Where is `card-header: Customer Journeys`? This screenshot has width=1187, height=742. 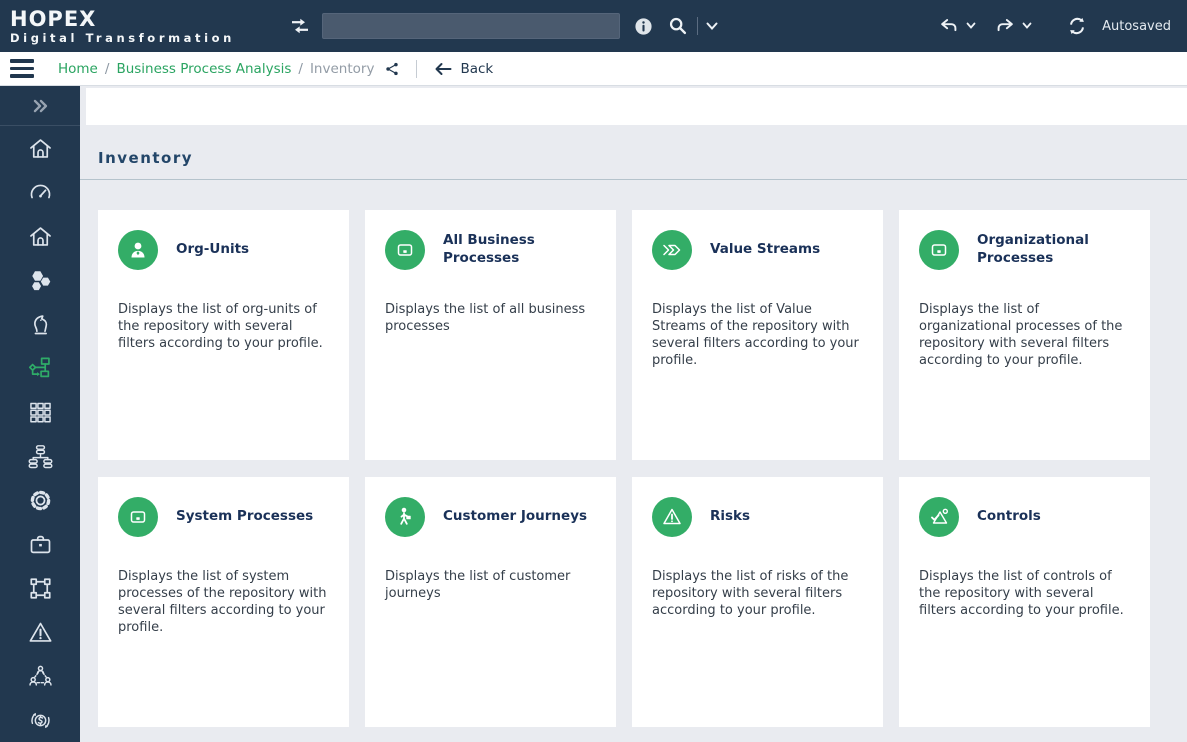
card-header: Customer Journeys is located at coordinates (490, 517).